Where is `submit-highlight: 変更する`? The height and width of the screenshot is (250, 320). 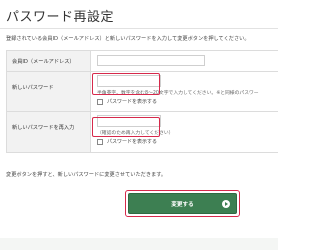
submit-highlight: 変更する is located at coordinates (182, 203).